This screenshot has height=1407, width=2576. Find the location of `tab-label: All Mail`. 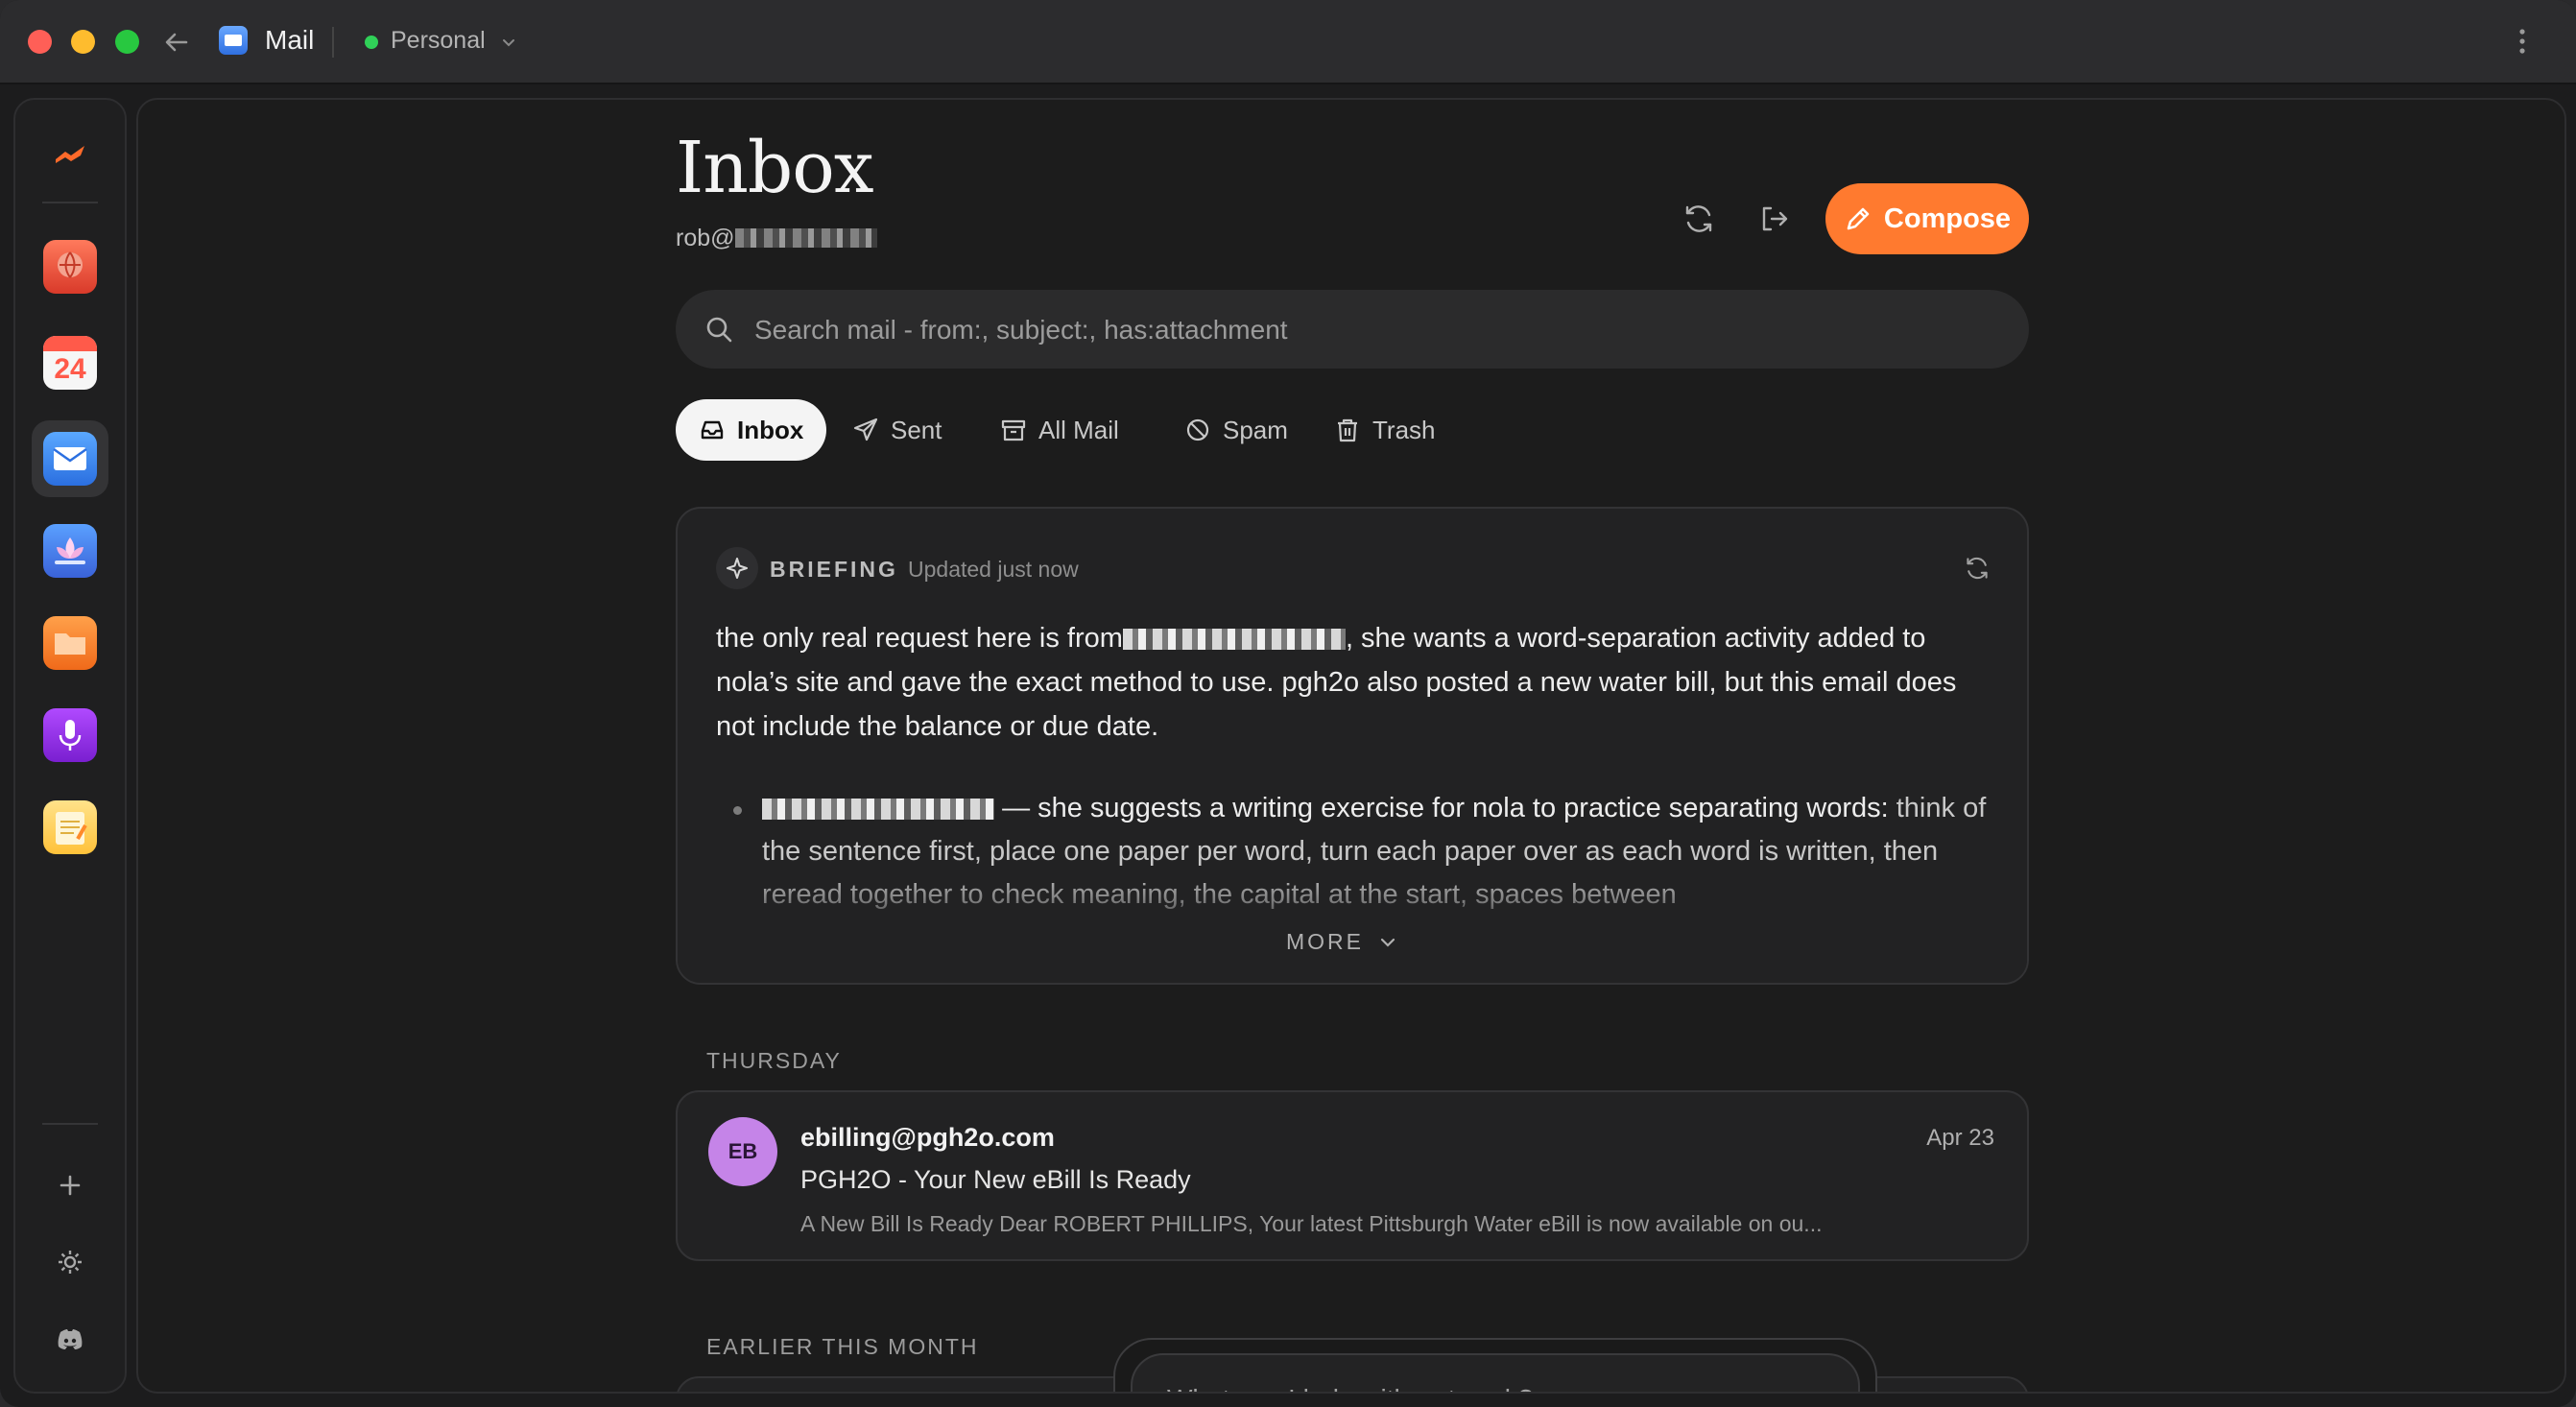

tab-label: All Mail is located at coordinates (1078, 429).